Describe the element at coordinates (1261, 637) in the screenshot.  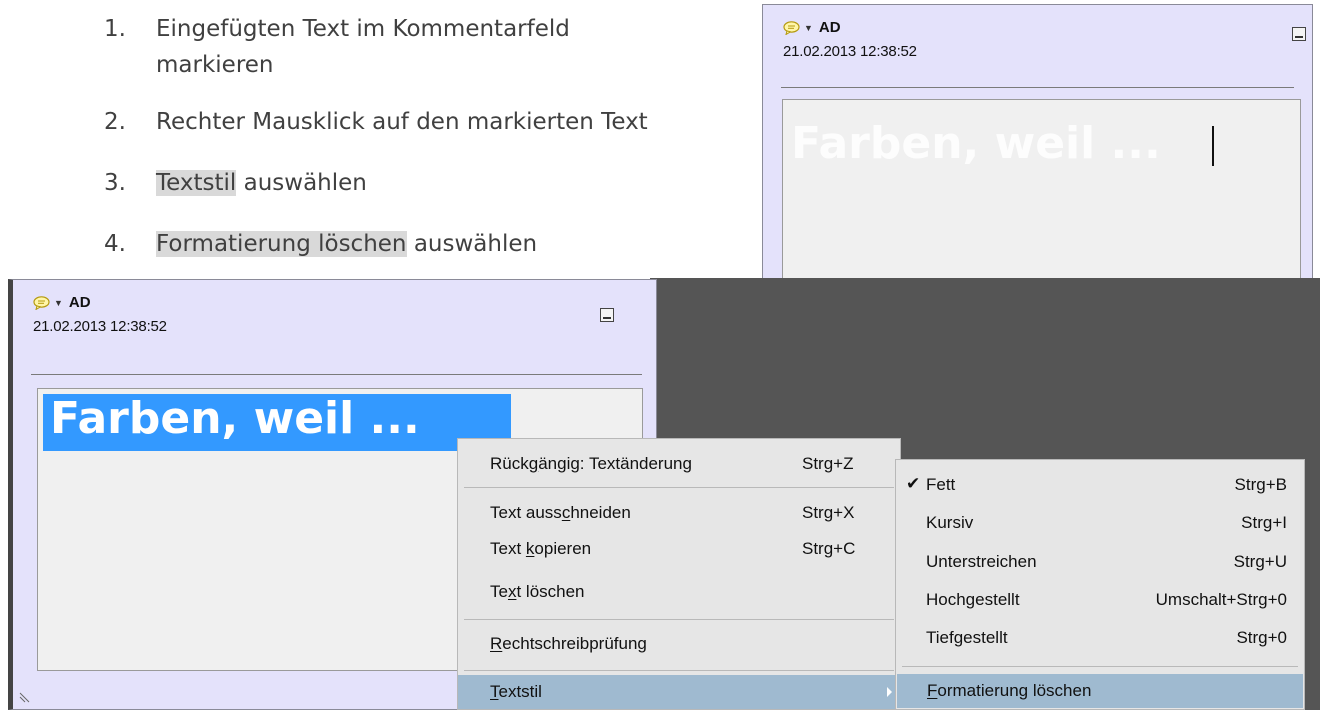
I see `menu-item-shortcut: Strg+0` at that location.